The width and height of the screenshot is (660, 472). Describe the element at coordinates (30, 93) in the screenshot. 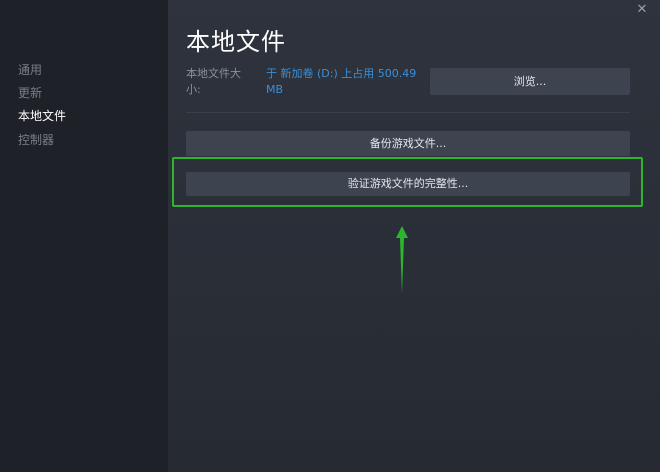

I see `sidebar-item-updates: 更新` at that location.